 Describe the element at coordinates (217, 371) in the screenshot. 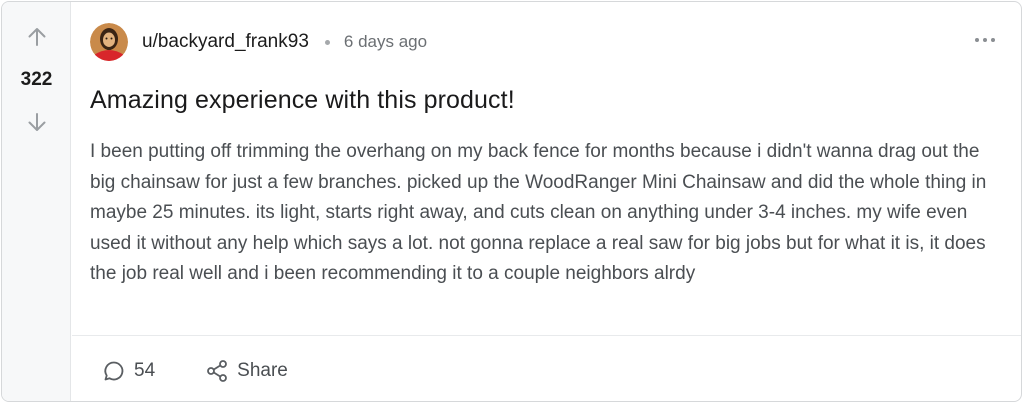

I see `share-icon` at that location.